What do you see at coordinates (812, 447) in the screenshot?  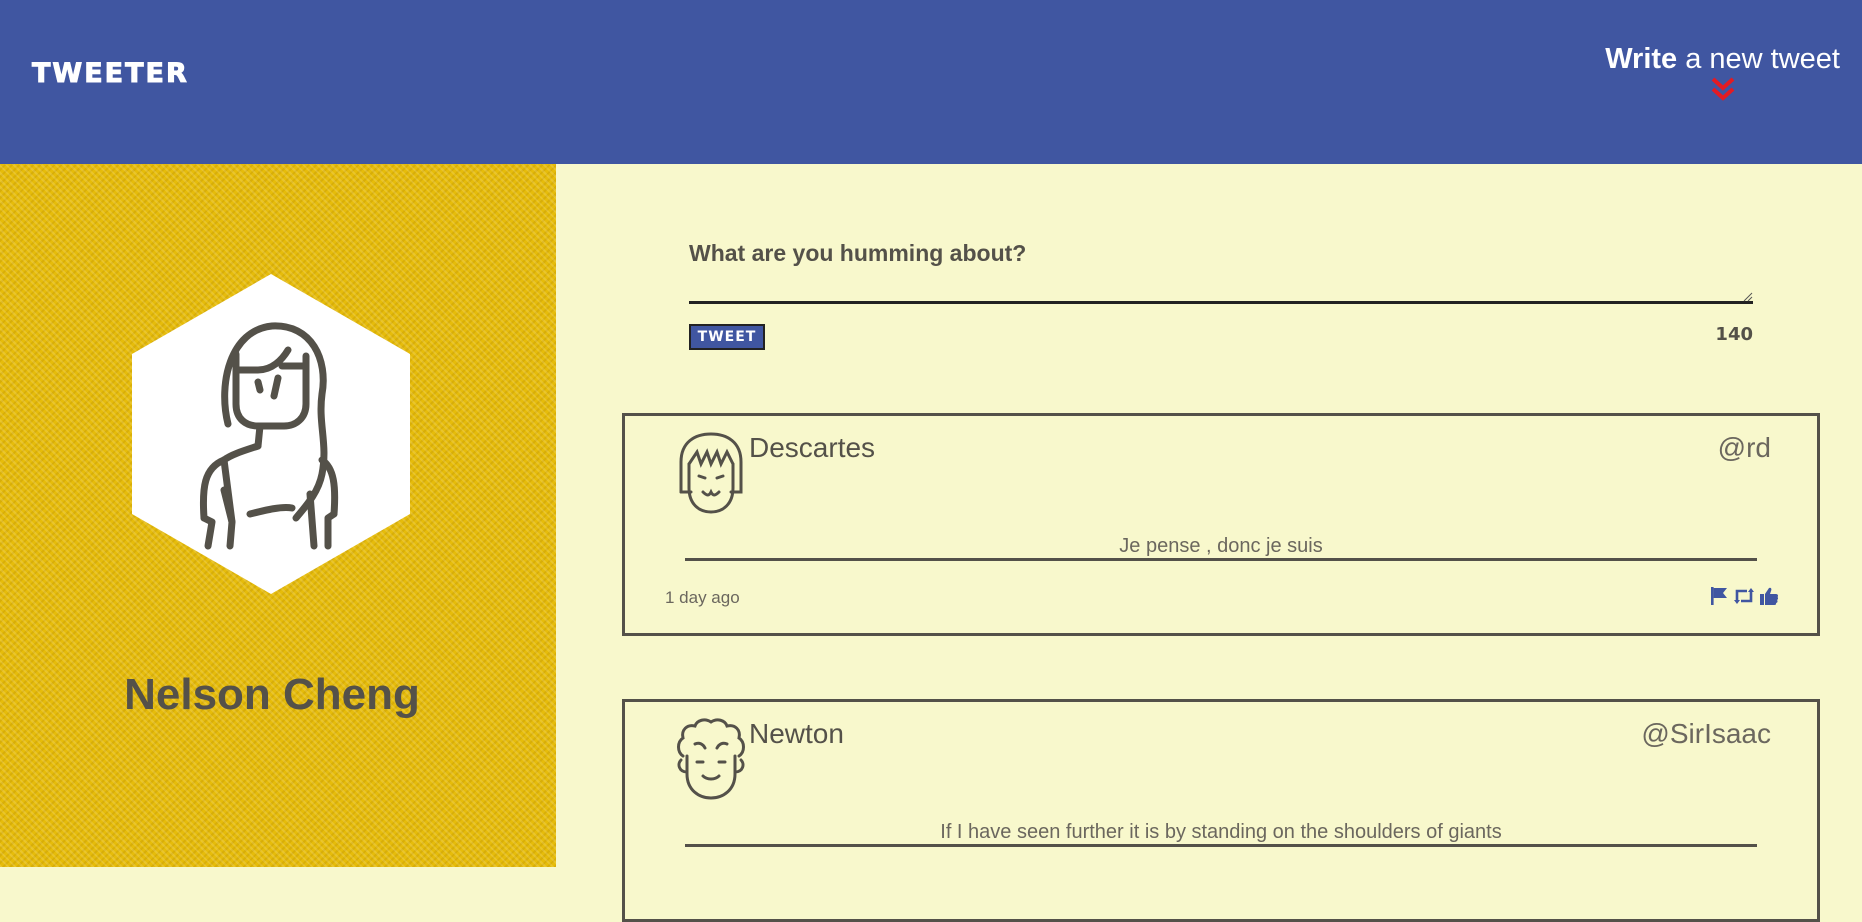 I see `tweet-author-name: Descartes` at bounding box center [812, 447].